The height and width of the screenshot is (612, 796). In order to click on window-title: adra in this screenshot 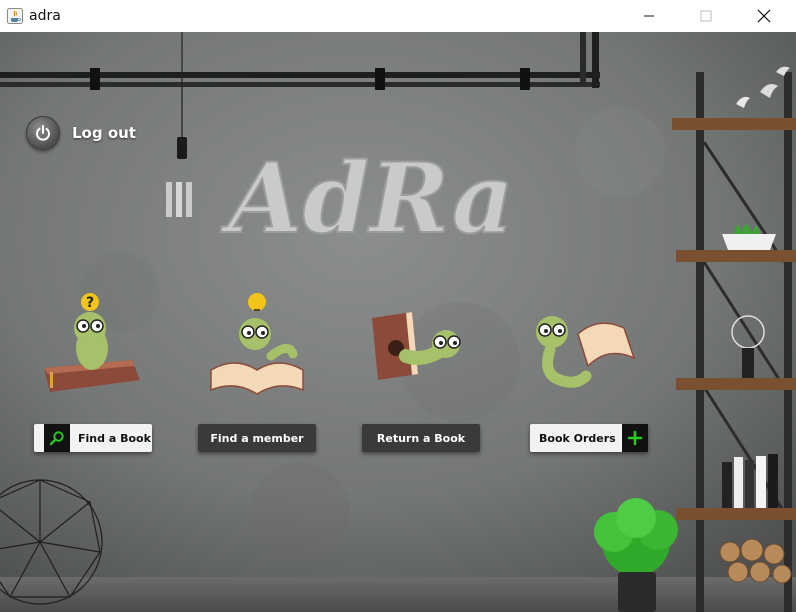, I will do `click(45, 16)`.